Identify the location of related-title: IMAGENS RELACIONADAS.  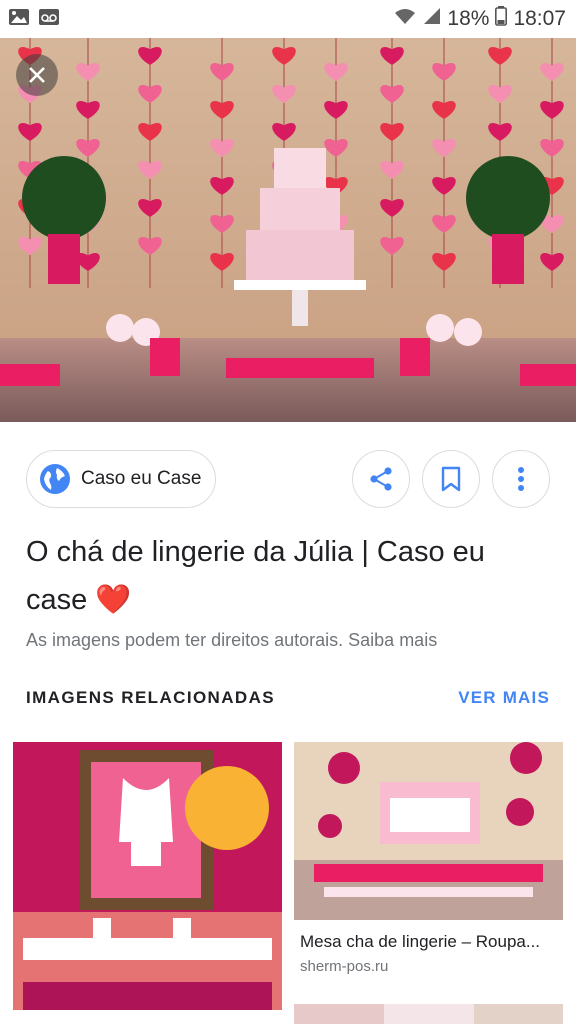
(151, 697).